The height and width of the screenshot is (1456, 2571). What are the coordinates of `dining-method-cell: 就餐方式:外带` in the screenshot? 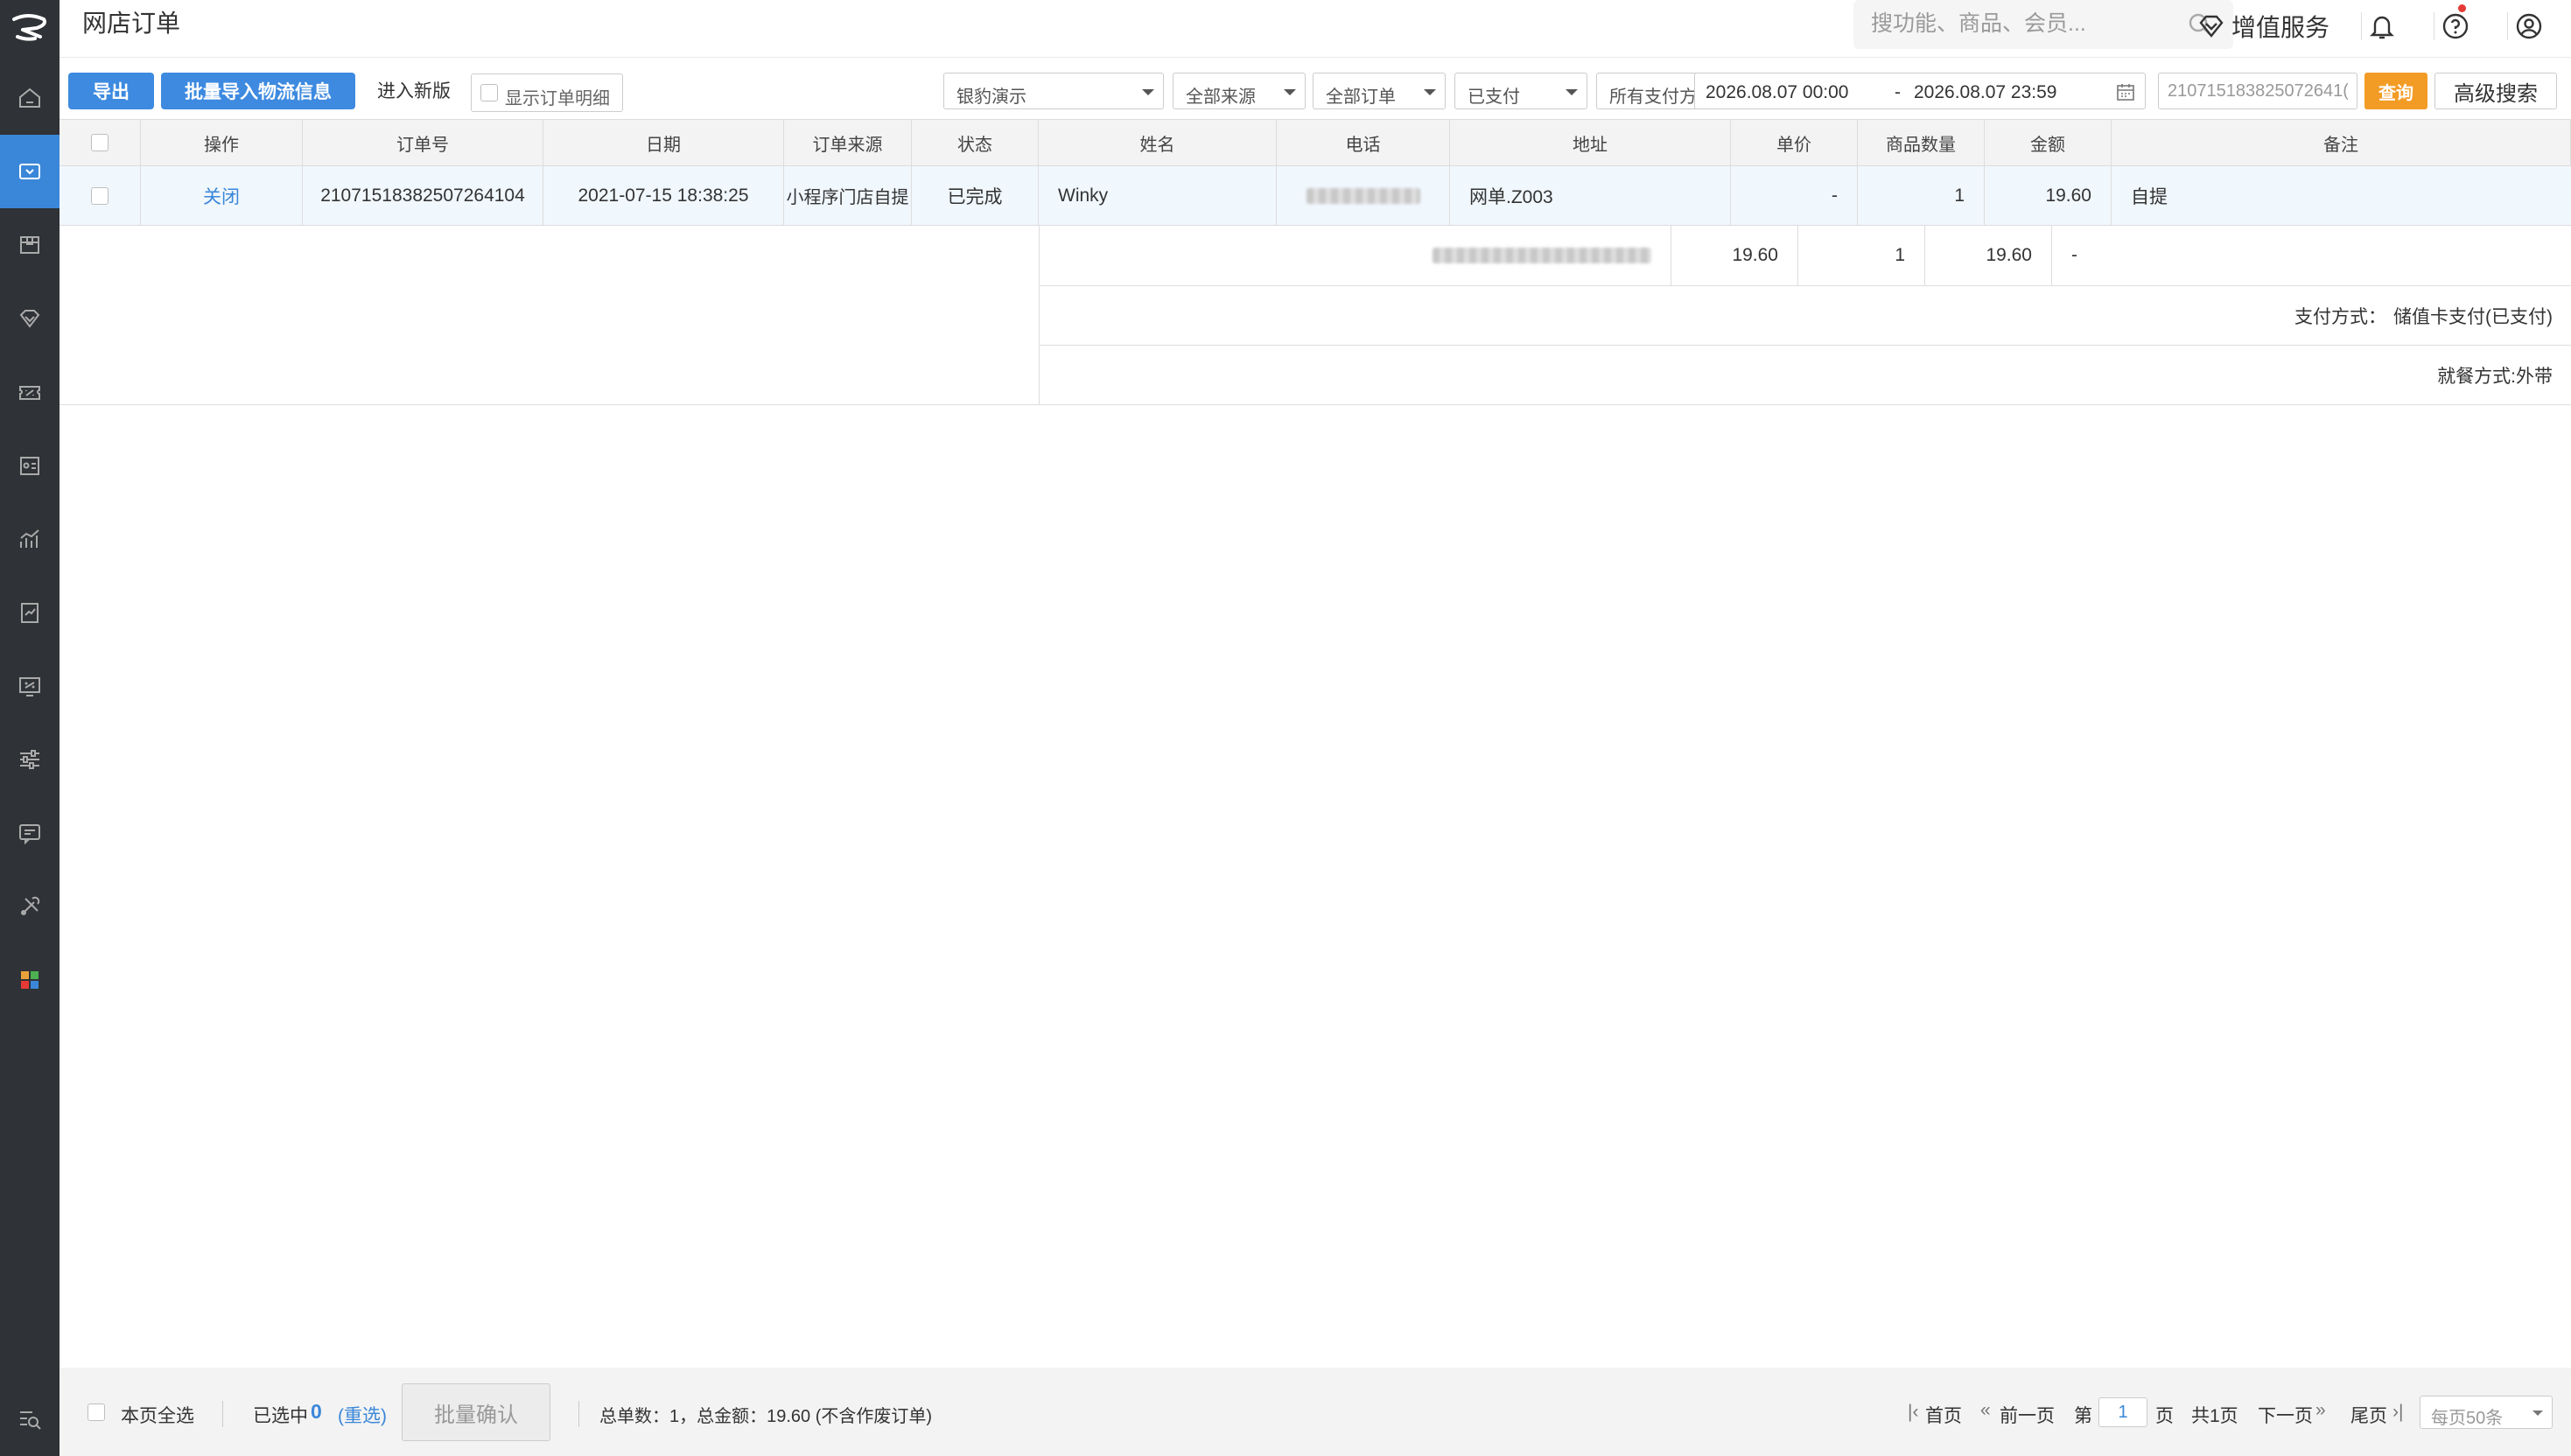 It's located at (2495, 376).